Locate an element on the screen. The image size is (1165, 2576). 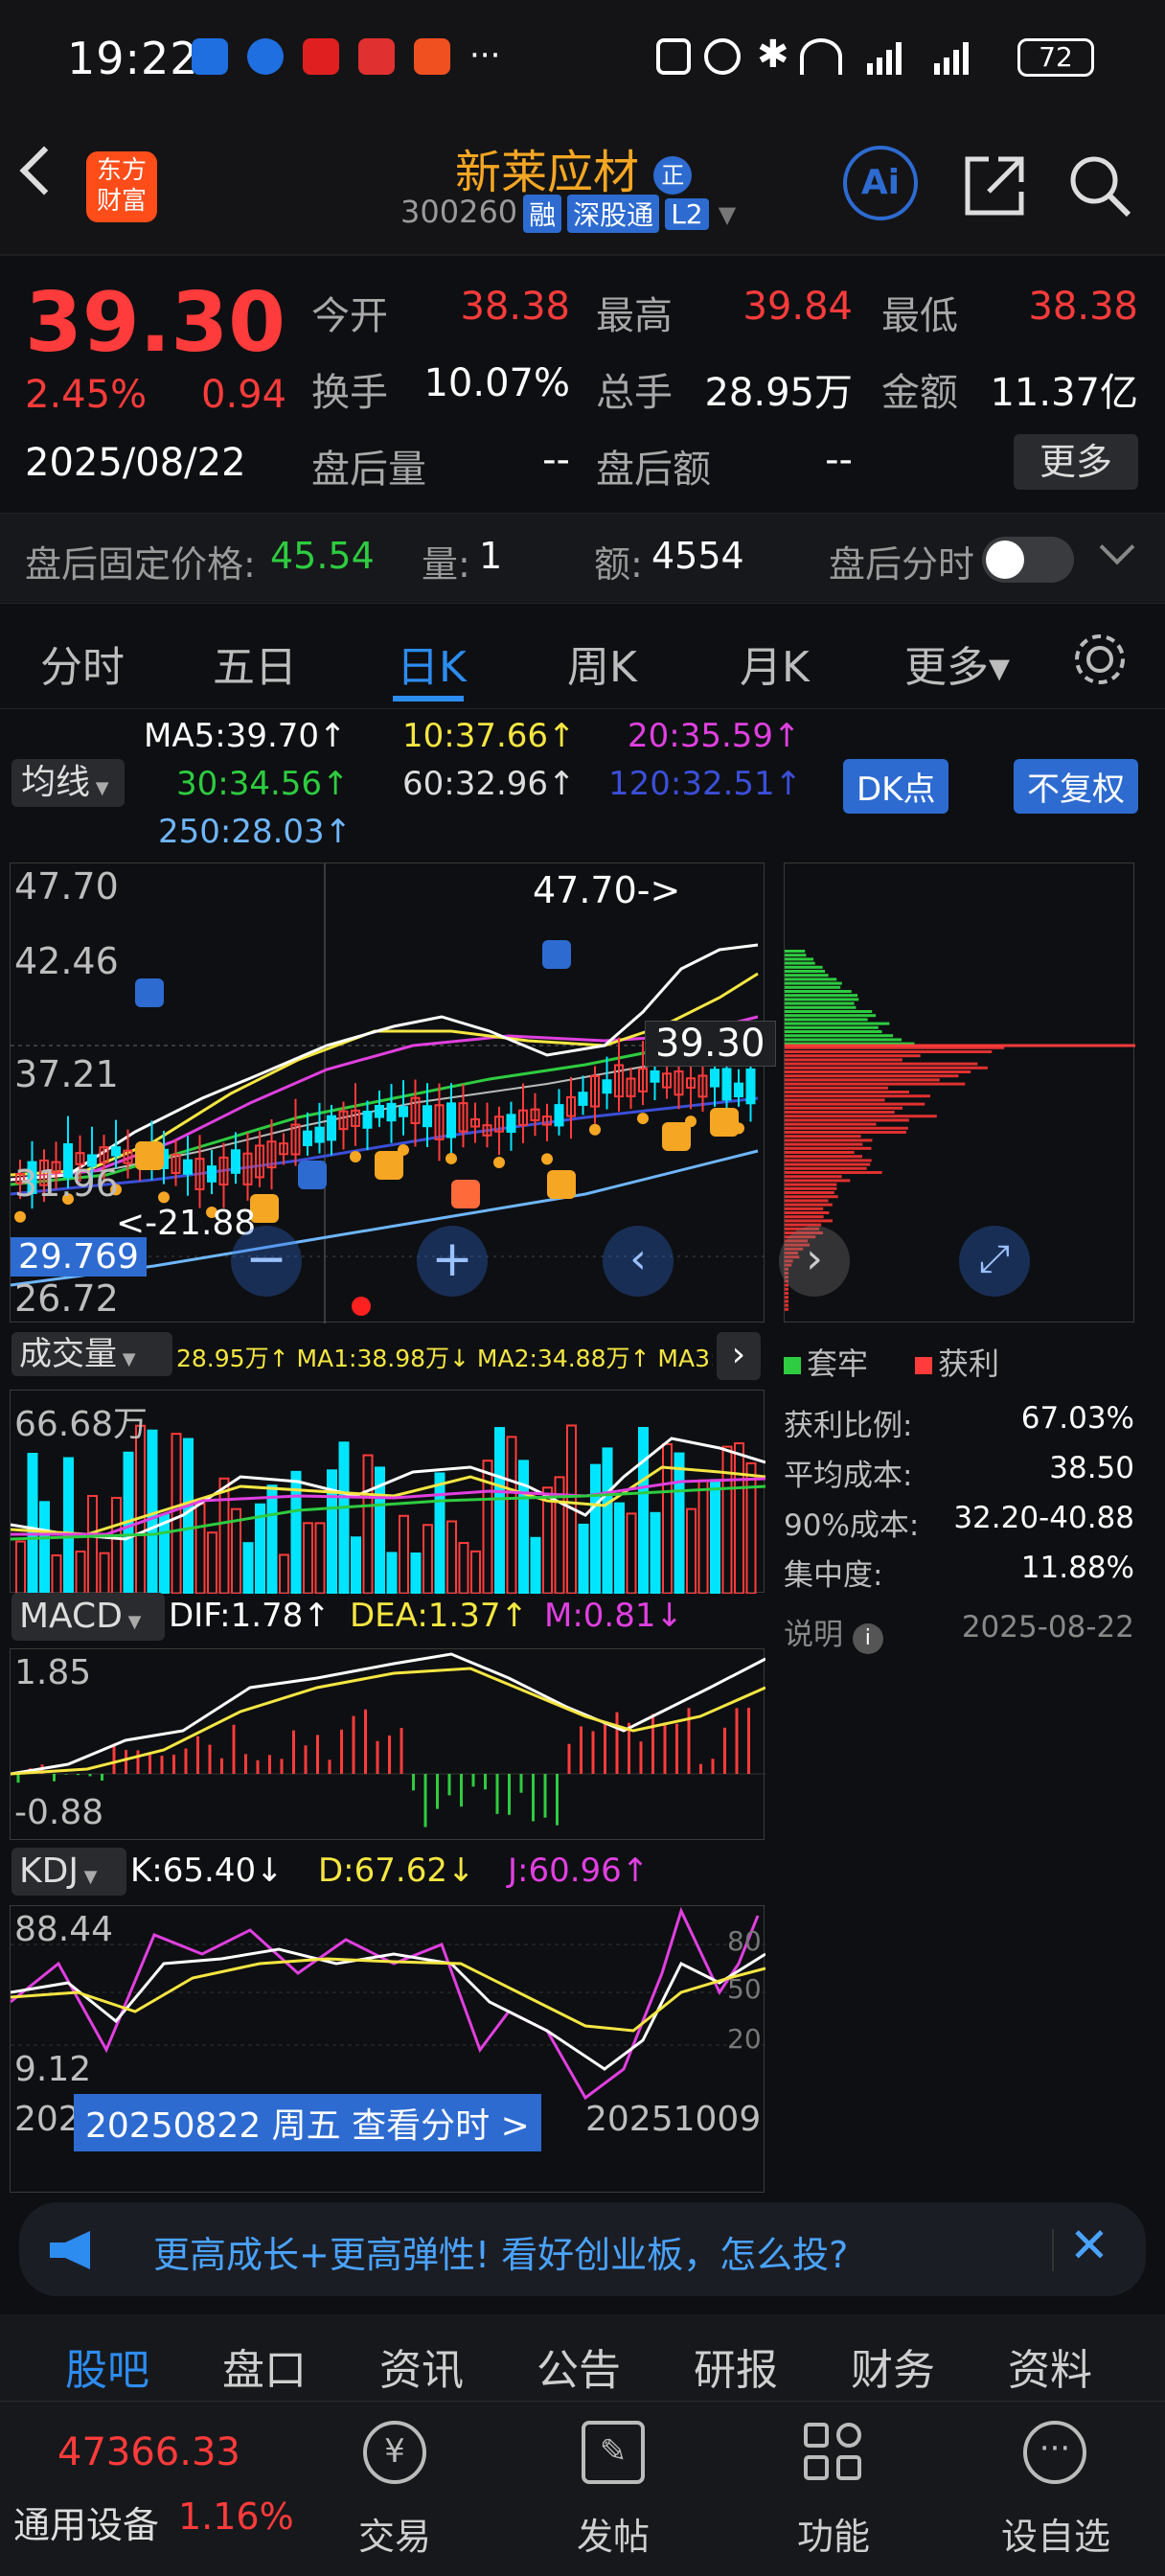
ma60-value: 60:32.96↑ is located at coordinates (489, 784).